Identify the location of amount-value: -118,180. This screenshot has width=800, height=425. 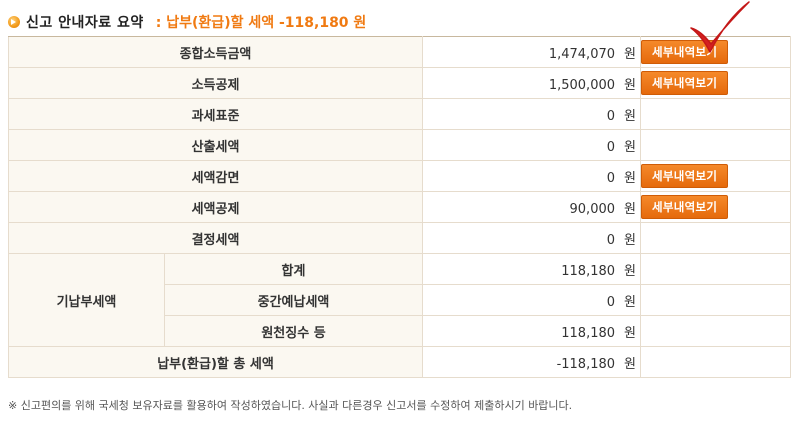
(586, 364).